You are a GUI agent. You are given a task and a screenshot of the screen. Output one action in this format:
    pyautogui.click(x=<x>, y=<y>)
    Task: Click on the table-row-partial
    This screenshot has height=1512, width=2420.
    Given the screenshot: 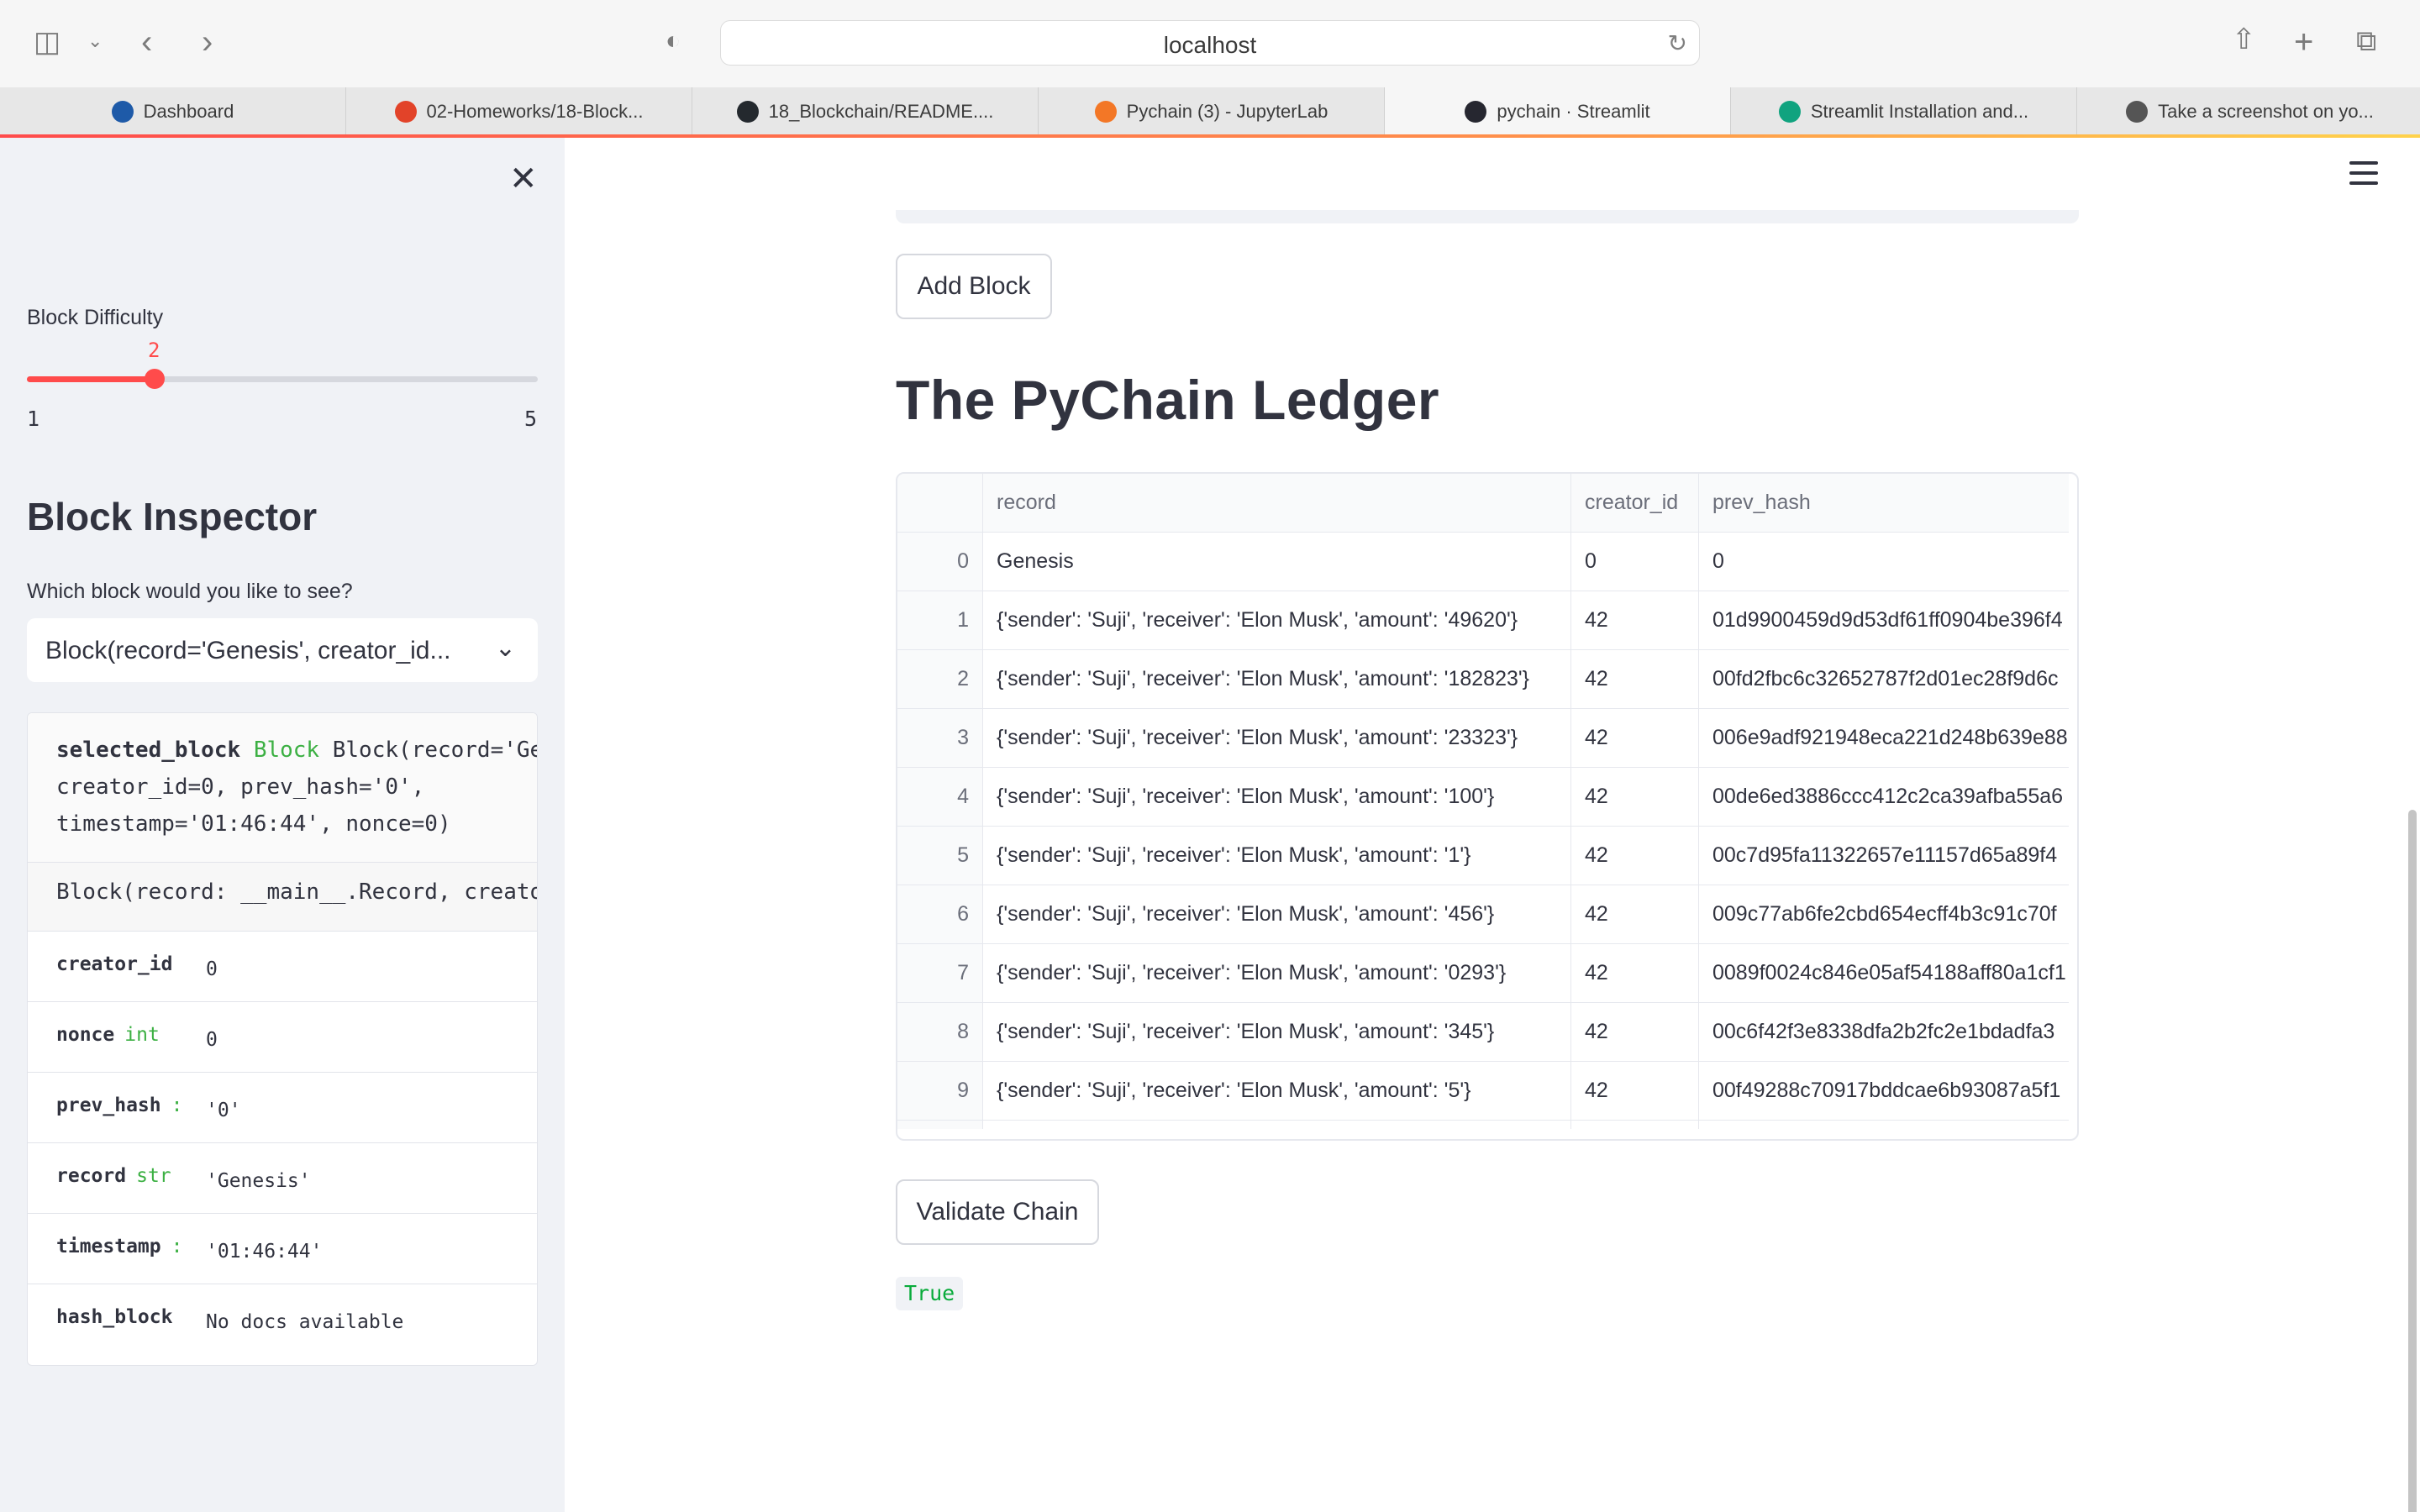 What is the action you would take?
    pyautogui.click(x=1483, y=1125)
    